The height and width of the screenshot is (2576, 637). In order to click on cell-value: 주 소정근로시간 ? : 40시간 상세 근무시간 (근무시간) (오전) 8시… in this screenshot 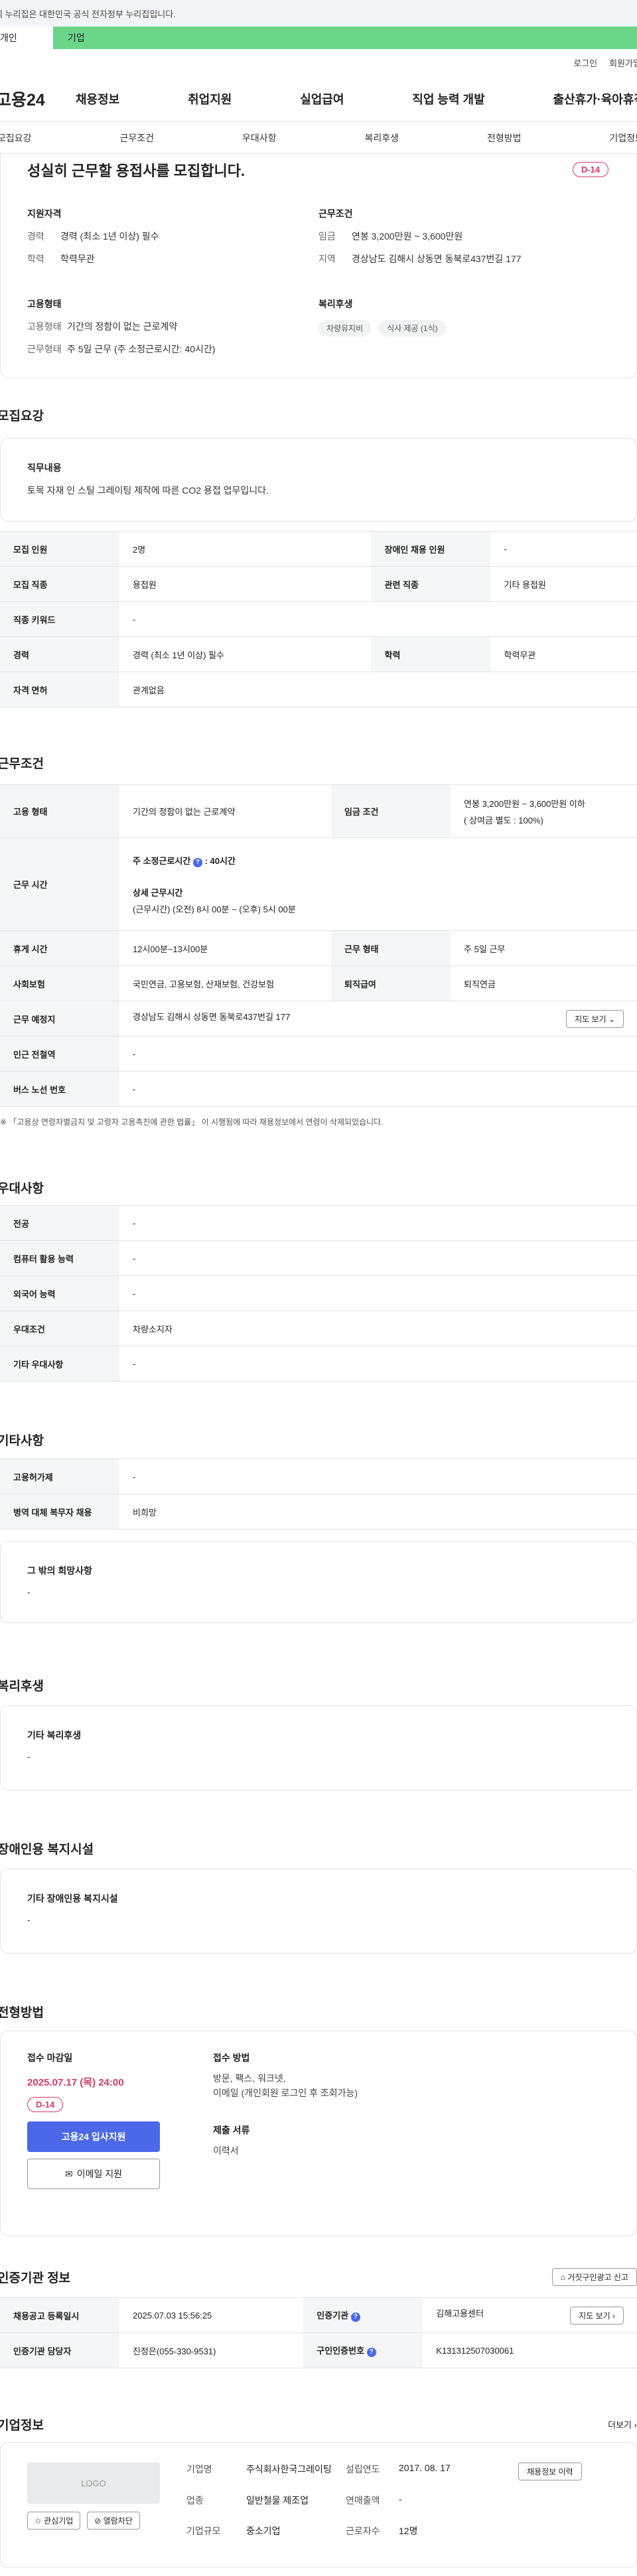, I will do `click(378, 884)`.